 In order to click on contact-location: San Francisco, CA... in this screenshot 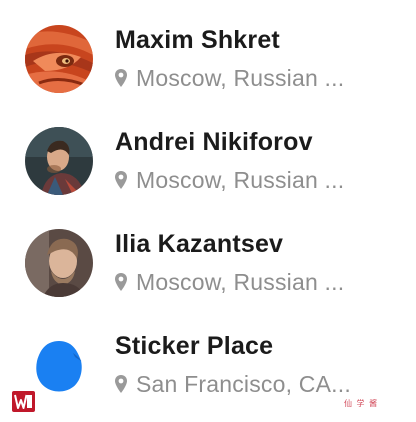, I will do `click(232, 384)`.